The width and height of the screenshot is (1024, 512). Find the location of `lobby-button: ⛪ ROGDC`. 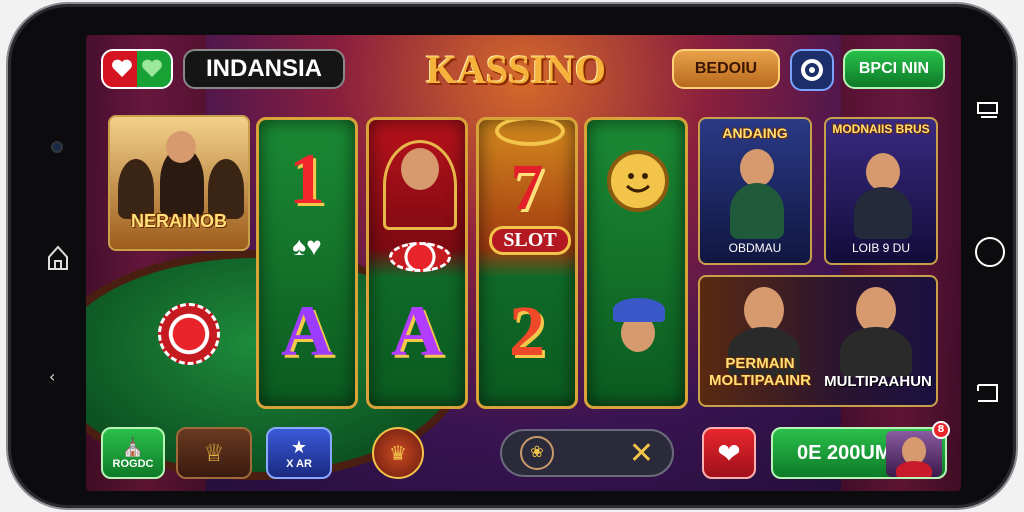

lobby-button: ⛪ ROGDC is located at coordinates (133, 453).